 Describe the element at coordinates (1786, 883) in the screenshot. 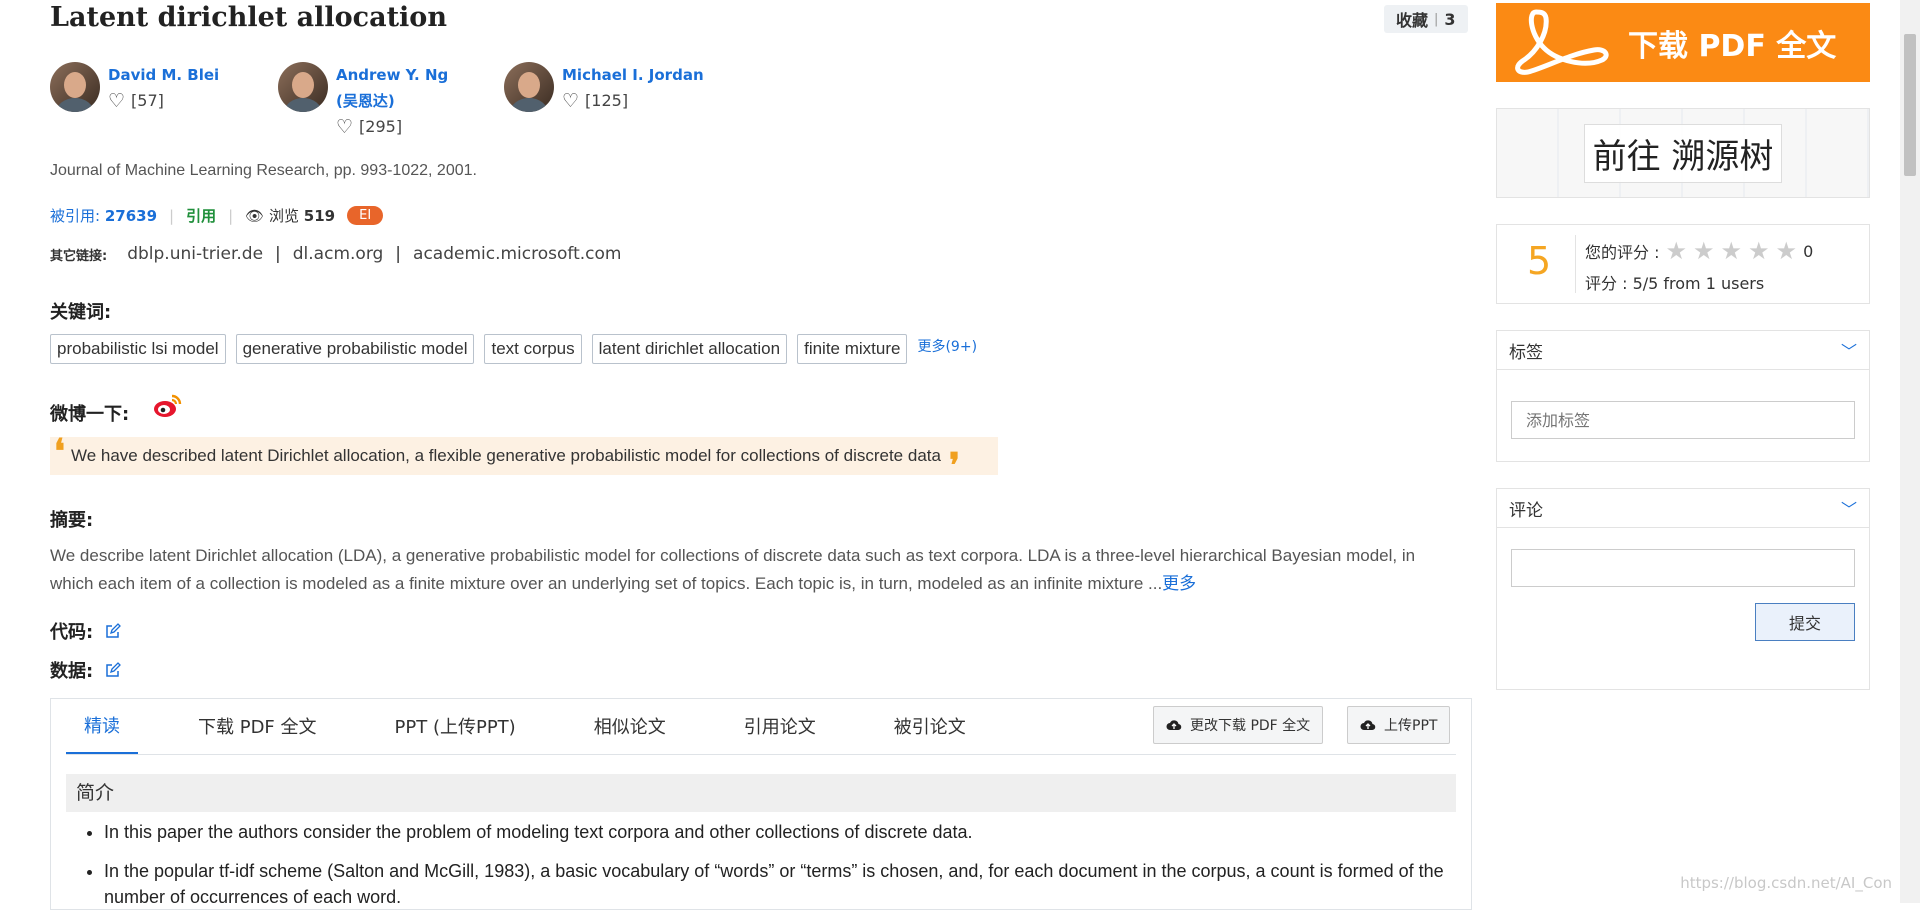

I see `watermark: https://blog.csdn.net/AI_Con` at that location.